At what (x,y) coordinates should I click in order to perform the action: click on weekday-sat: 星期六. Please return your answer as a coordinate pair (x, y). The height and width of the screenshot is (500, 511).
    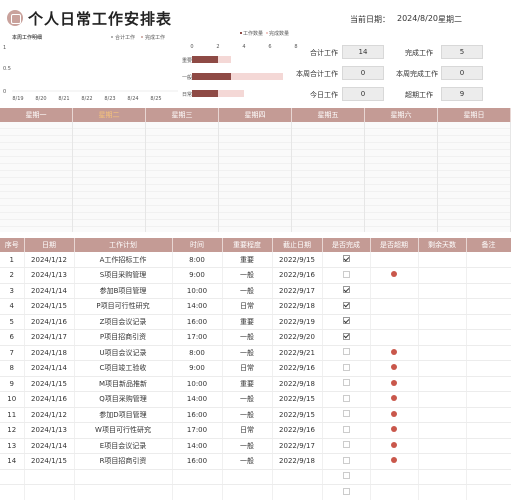
    Looking at the image, I should click on (401, 115).